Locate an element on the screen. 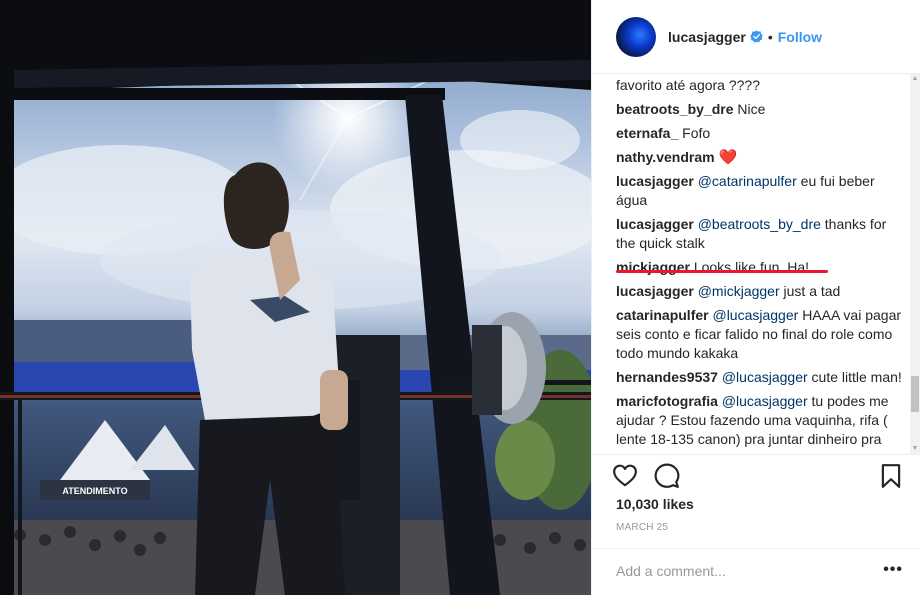 This screenshot has height=595, width=920. comments-scrollbar: ▲ ▼ is located at coordinates (915, 264).